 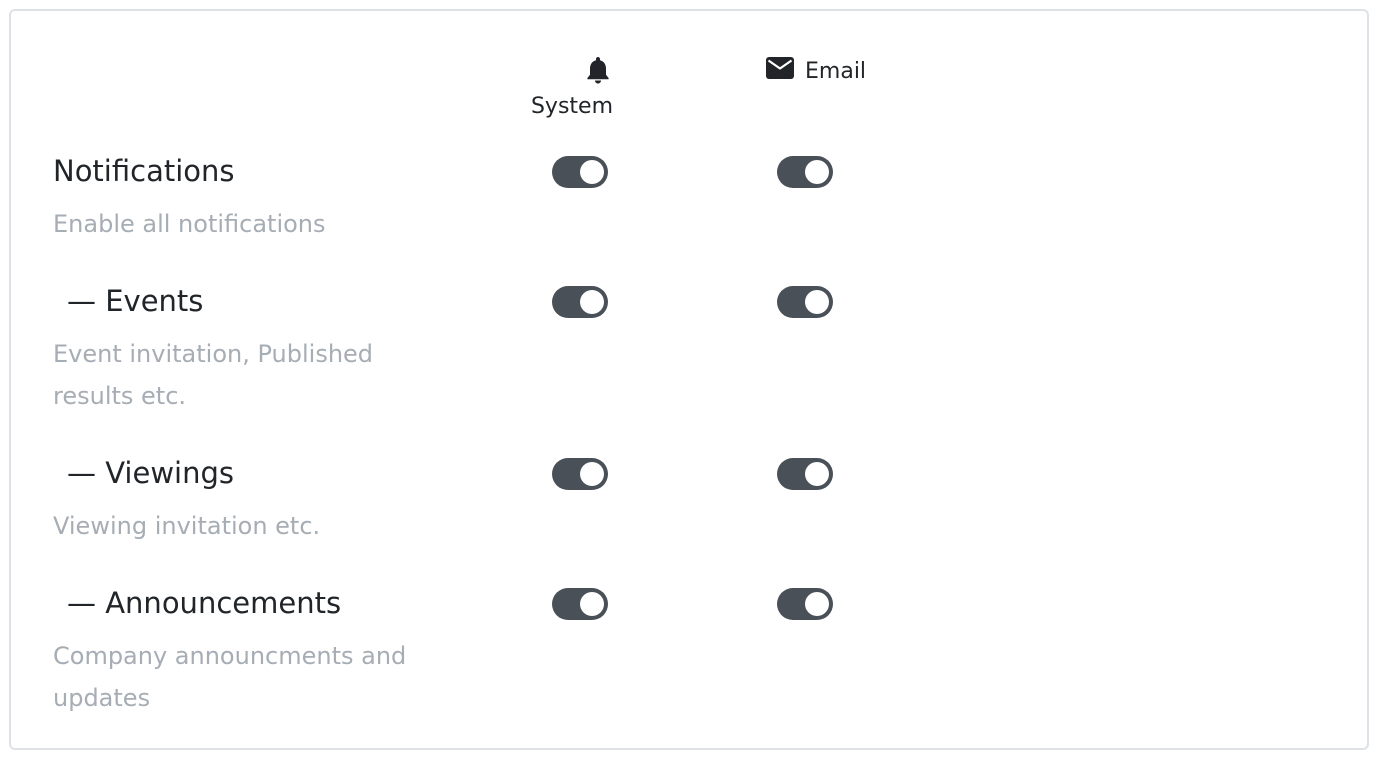 What do you see at coordinates (187, 526) in the screenshot?
I see `row-desc-viewings: Viewing invitation etc.` at bounding box center [187, 526].